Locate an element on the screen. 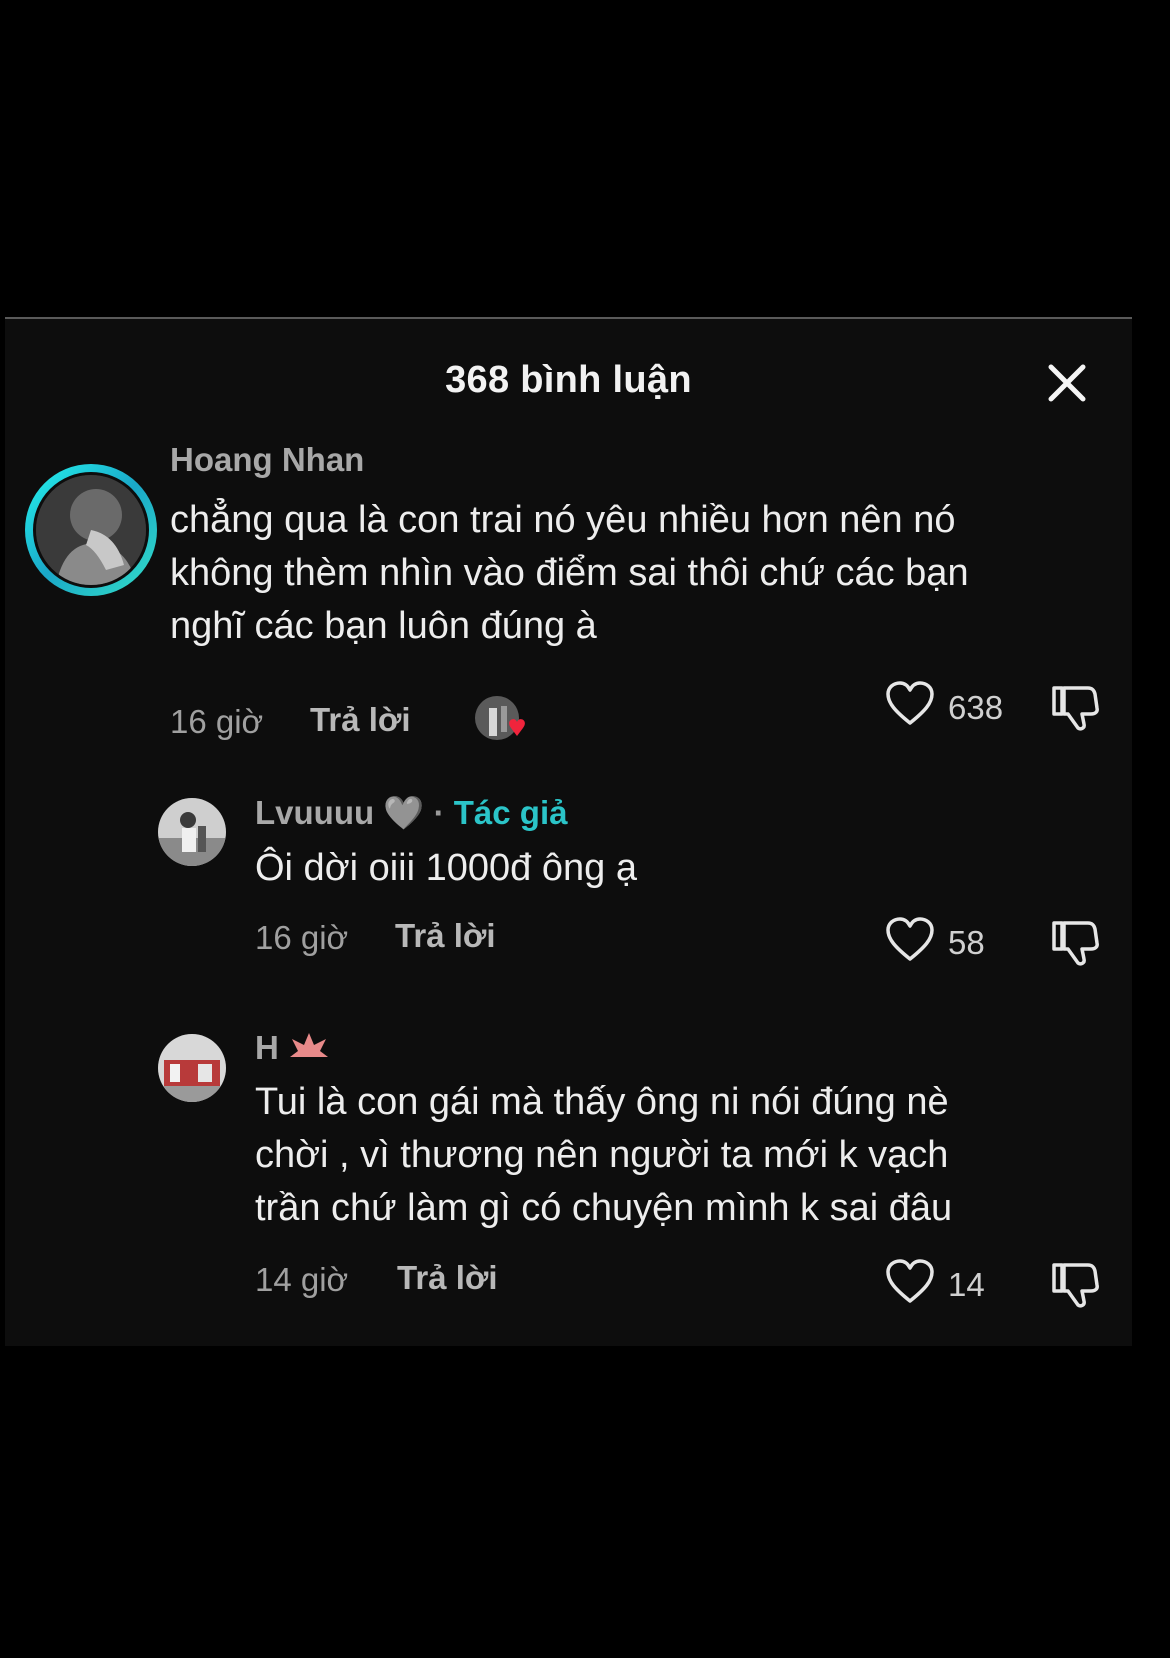  grey-heart-badge: 🩶 is located at coordinates (404, 812).